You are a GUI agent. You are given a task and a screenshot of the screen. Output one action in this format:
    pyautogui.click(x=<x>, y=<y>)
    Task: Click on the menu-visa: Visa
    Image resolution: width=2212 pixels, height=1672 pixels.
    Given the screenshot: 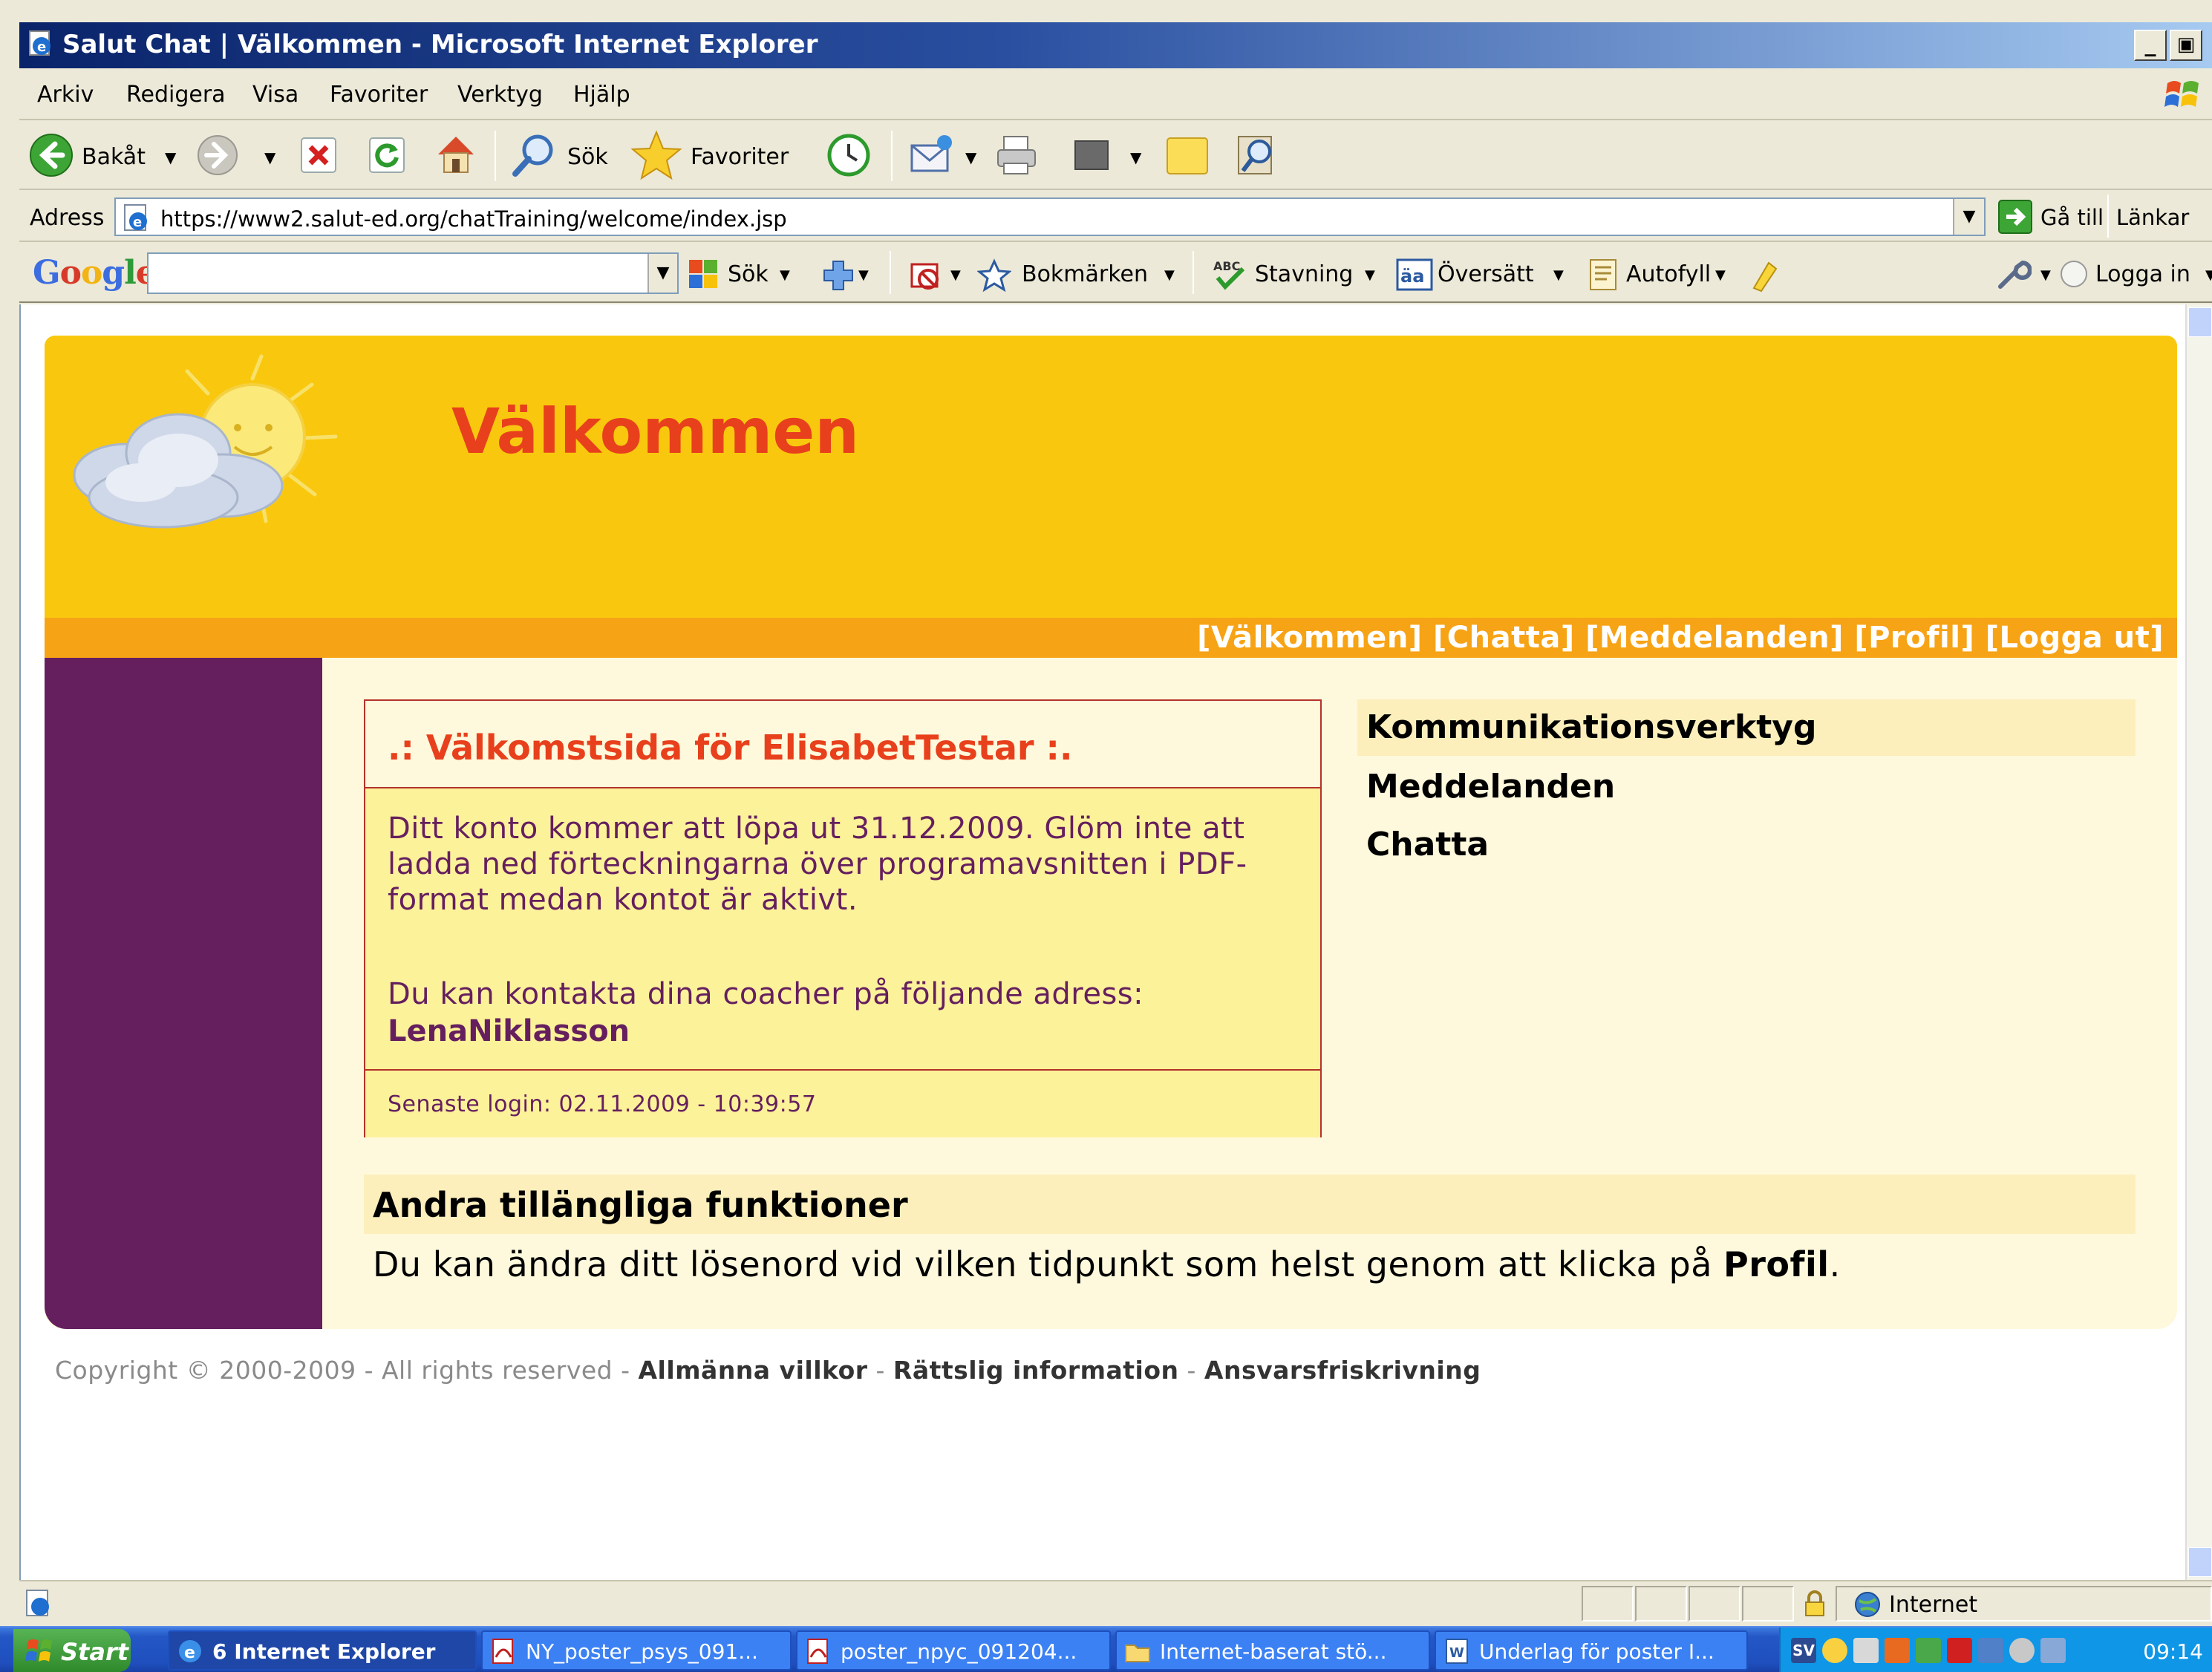 What is the action you would take?
    pyautogui.click(x=275, y=95)
    